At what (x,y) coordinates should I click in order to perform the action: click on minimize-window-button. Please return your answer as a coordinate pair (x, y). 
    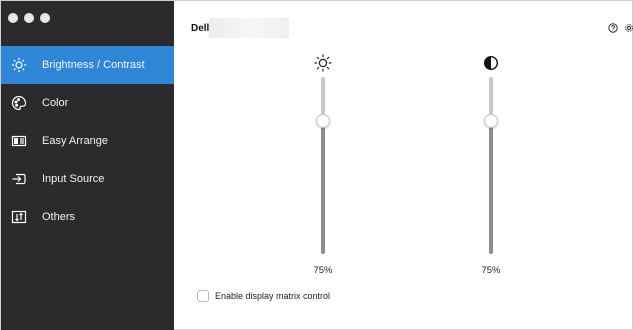
    Looking at the image, I should click on (29, 18).